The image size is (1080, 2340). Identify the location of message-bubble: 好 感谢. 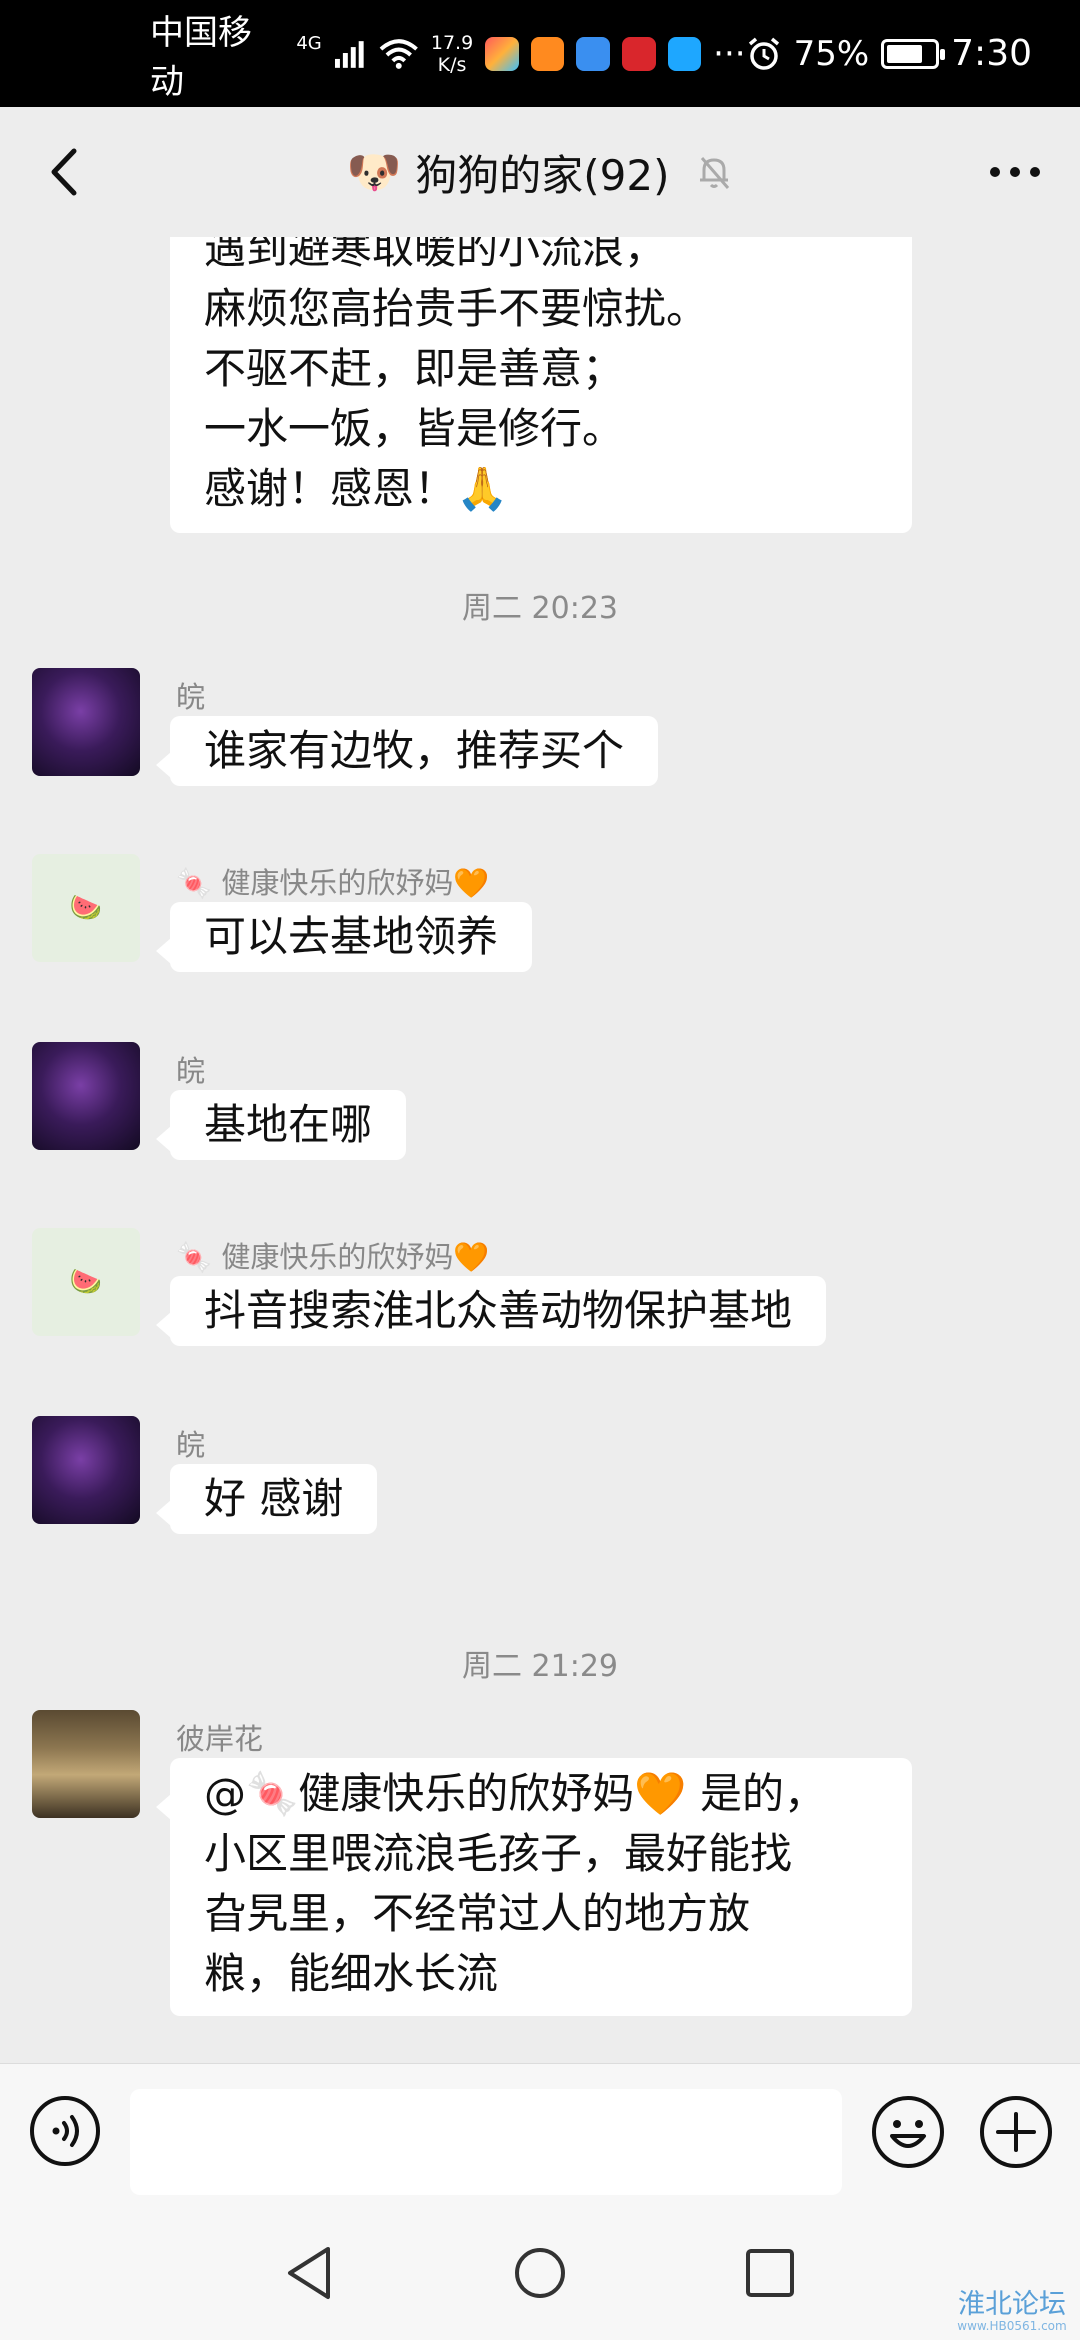
(266, 1499).